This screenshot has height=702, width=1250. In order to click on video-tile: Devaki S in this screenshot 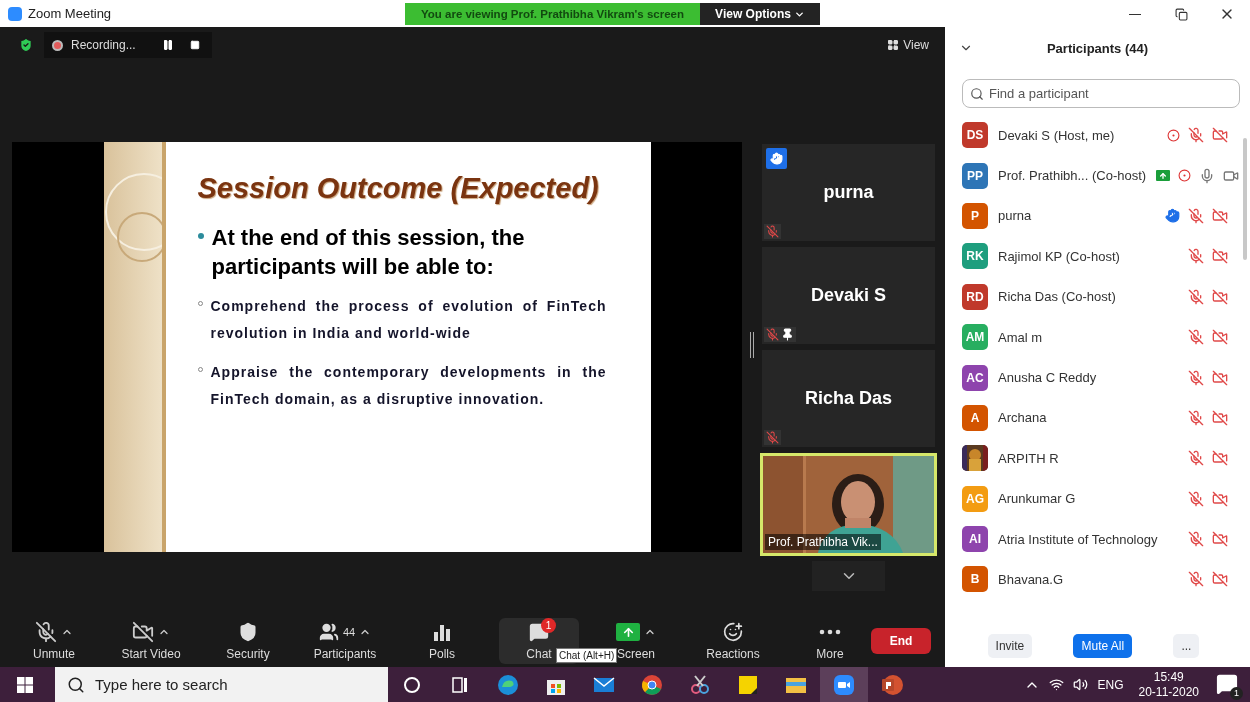, I will do `click(848, 295)`.